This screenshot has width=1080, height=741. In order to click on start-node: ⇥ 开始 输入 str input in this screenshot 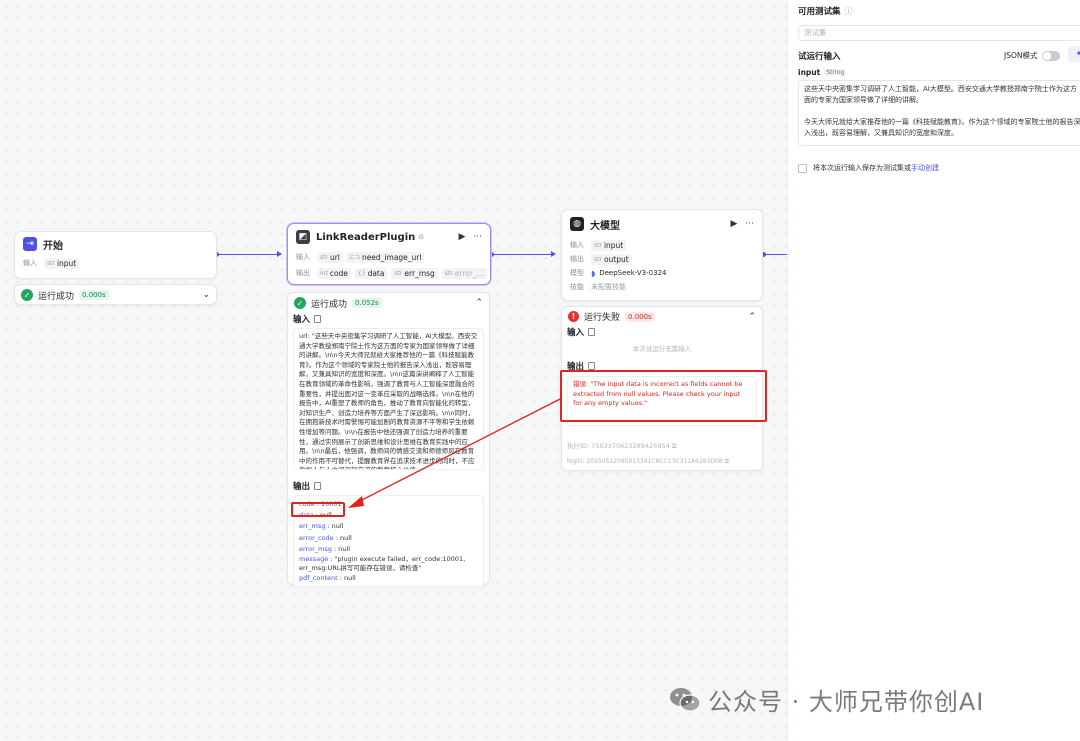, I will do `click(115, 255)`.